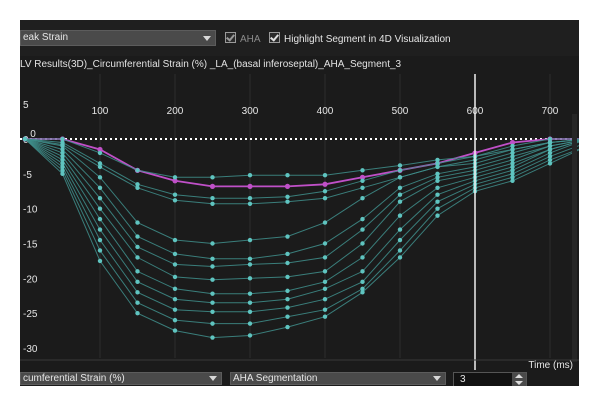  I want to click on y-tick-label: -25, so click(30, 314).